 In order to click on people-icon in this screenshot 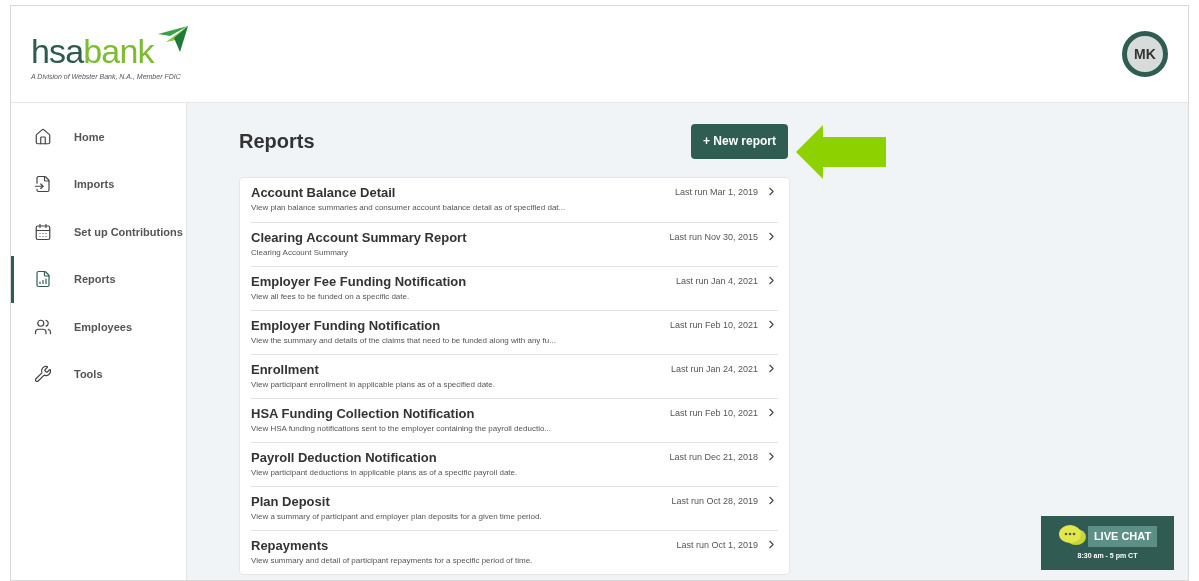, I will do `click(43, 326)`.